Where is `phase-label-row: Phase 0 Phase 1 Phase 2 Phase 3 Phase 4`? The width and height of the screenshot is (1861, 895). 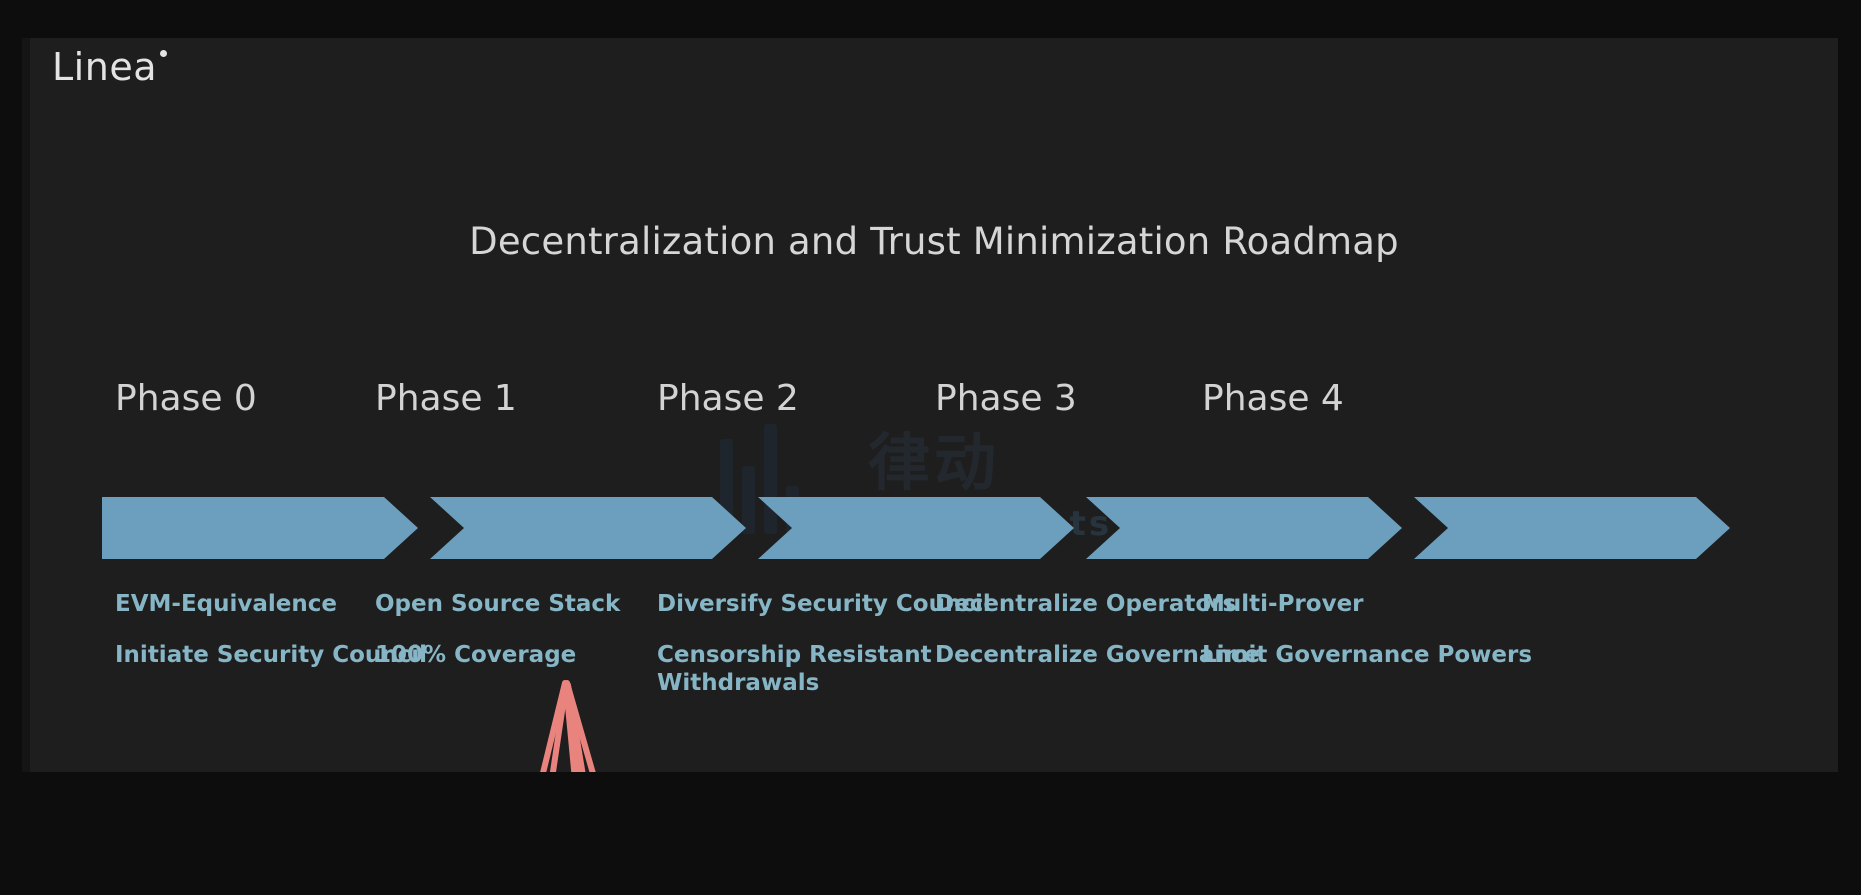 phase-label-row: Phase 0 Phase 1 Phase 2 Phase 3 Phase 4 is located at coordinates (934, 408).